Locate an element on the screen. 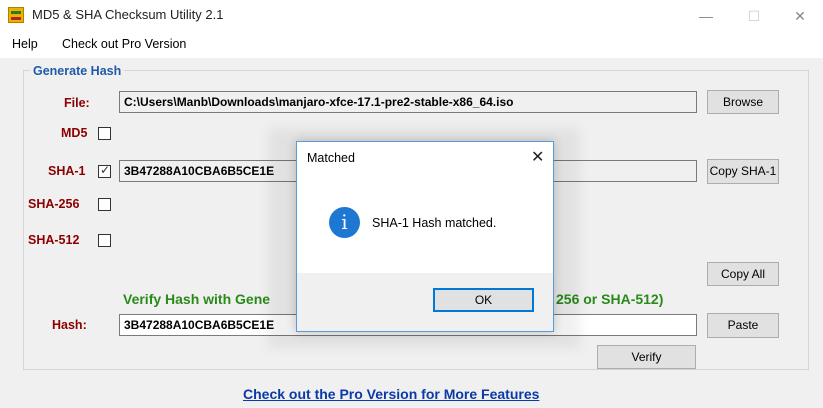 This screenshot has width=823, height=408. sha1-checkbox is located at coordinates (104, 170).